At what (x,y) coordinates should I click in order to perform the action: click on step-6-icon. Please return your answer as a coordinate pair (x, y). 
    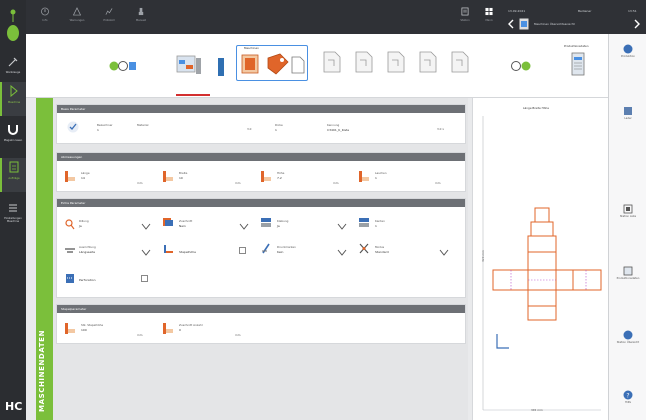
    Looking at the image, I should click on (428, 62).